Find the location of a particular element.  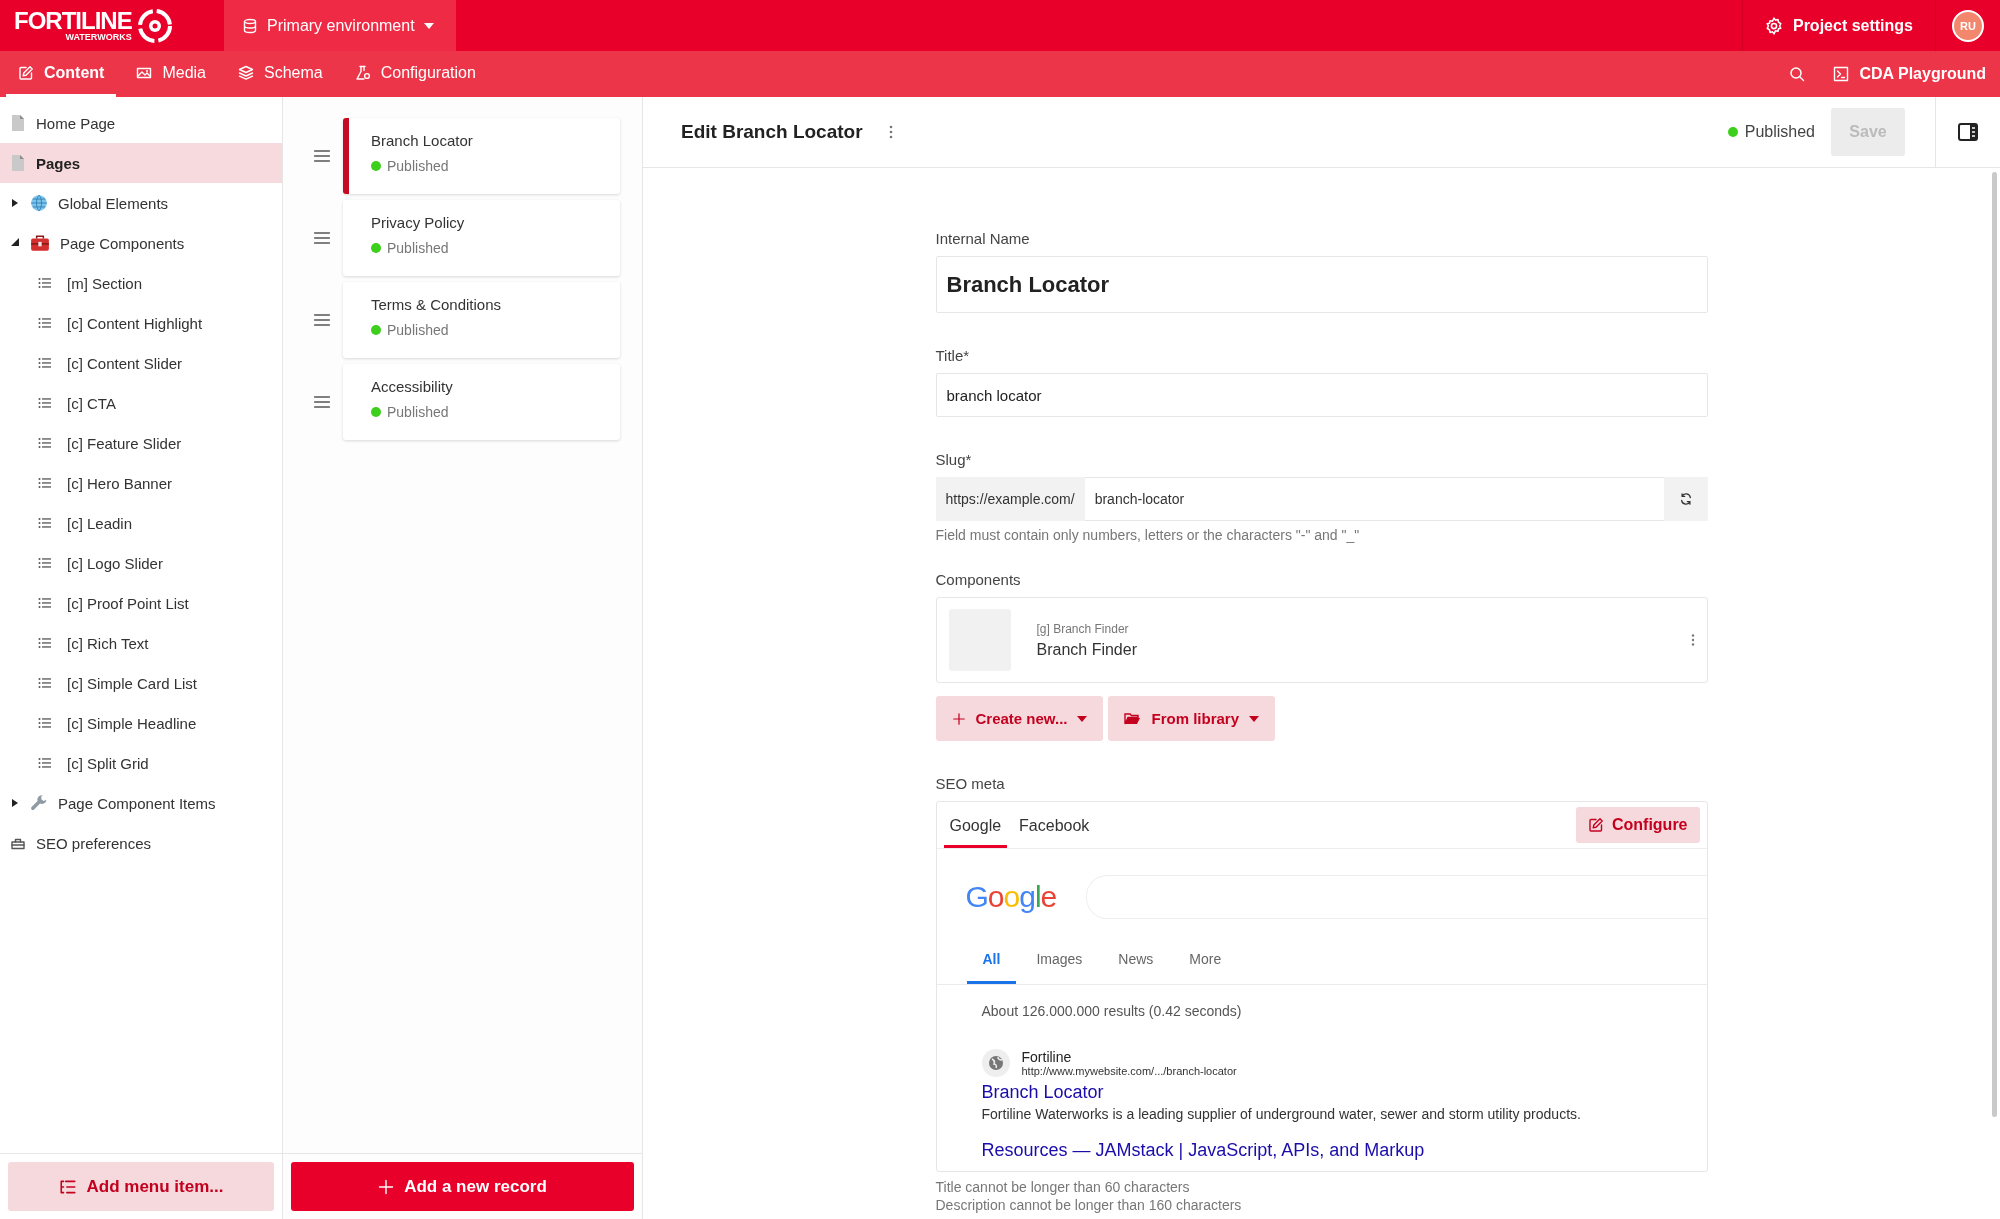

sidebar-item: Global Elements is located at coordinates (141, 203).